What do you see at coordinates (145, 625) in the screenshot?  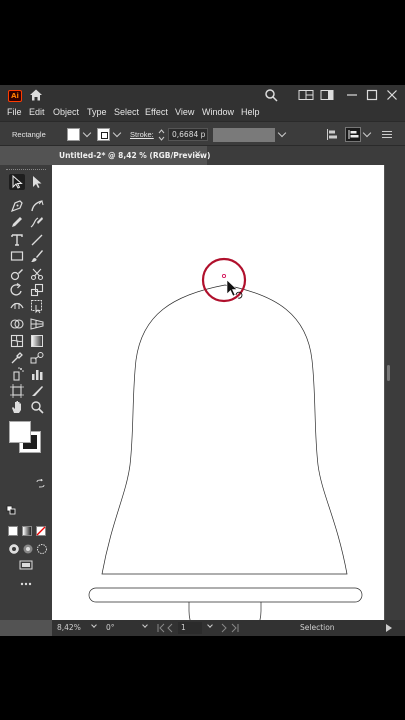 I see `rotation-dropdown-chevron-icon` at bounding box center [145, 625].